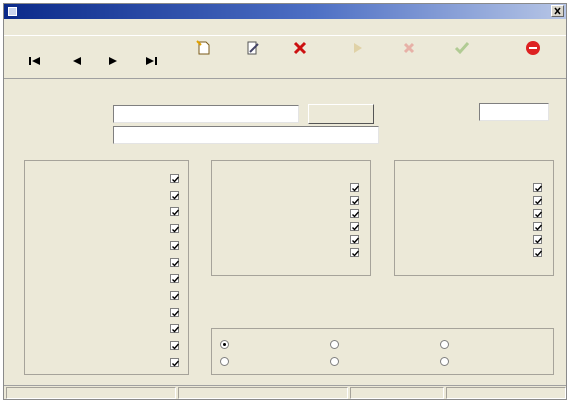 Image resolution: width=570 pixels, height=403 pixels. Describe the element at coordinates (151, 61) in the screenshot. I see `last-record-button` at that location.